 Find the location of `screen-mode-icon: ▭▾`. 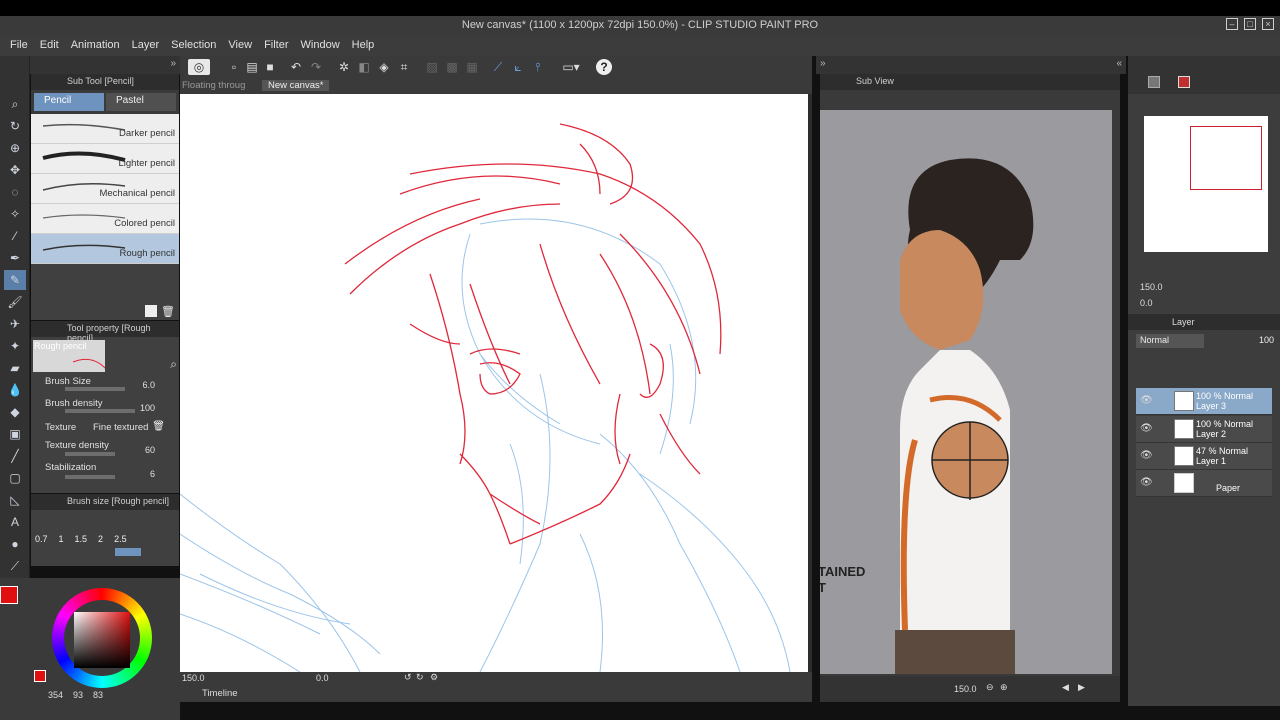

screen-mode-icon: ▭▾ is located at coordinates (571, 67).